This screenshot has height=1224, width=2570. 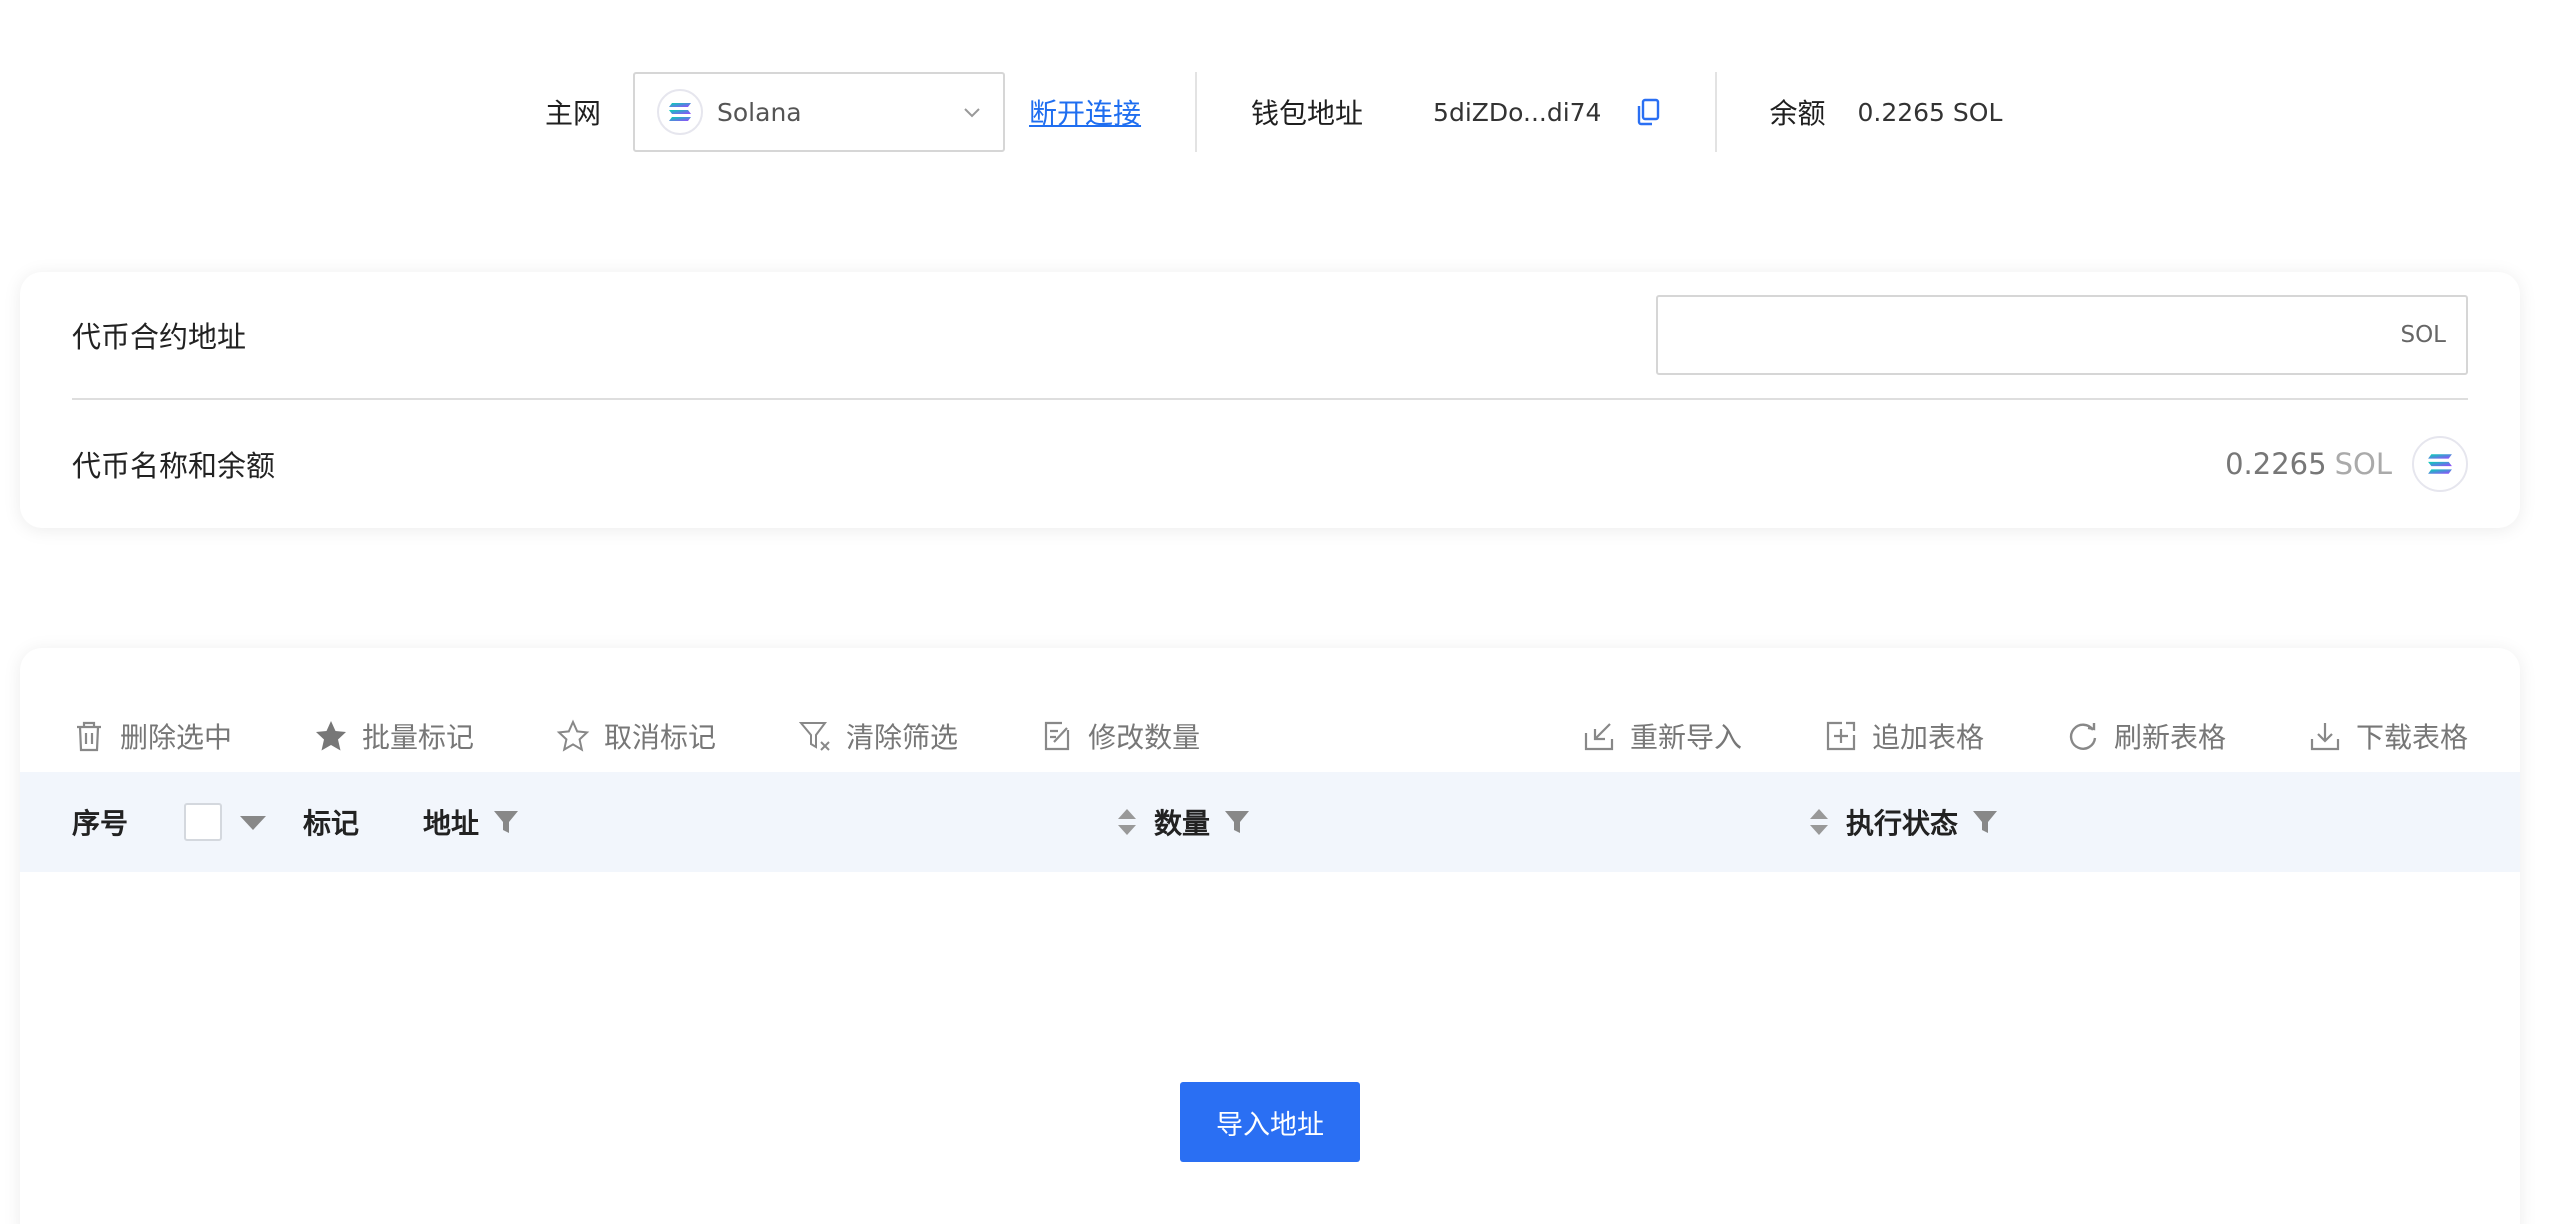 What do you see at coordinates (1930, 112) in the screenshot?
I see `balance-value: 0.2265 SOL` at bounding box center [1930, 112].